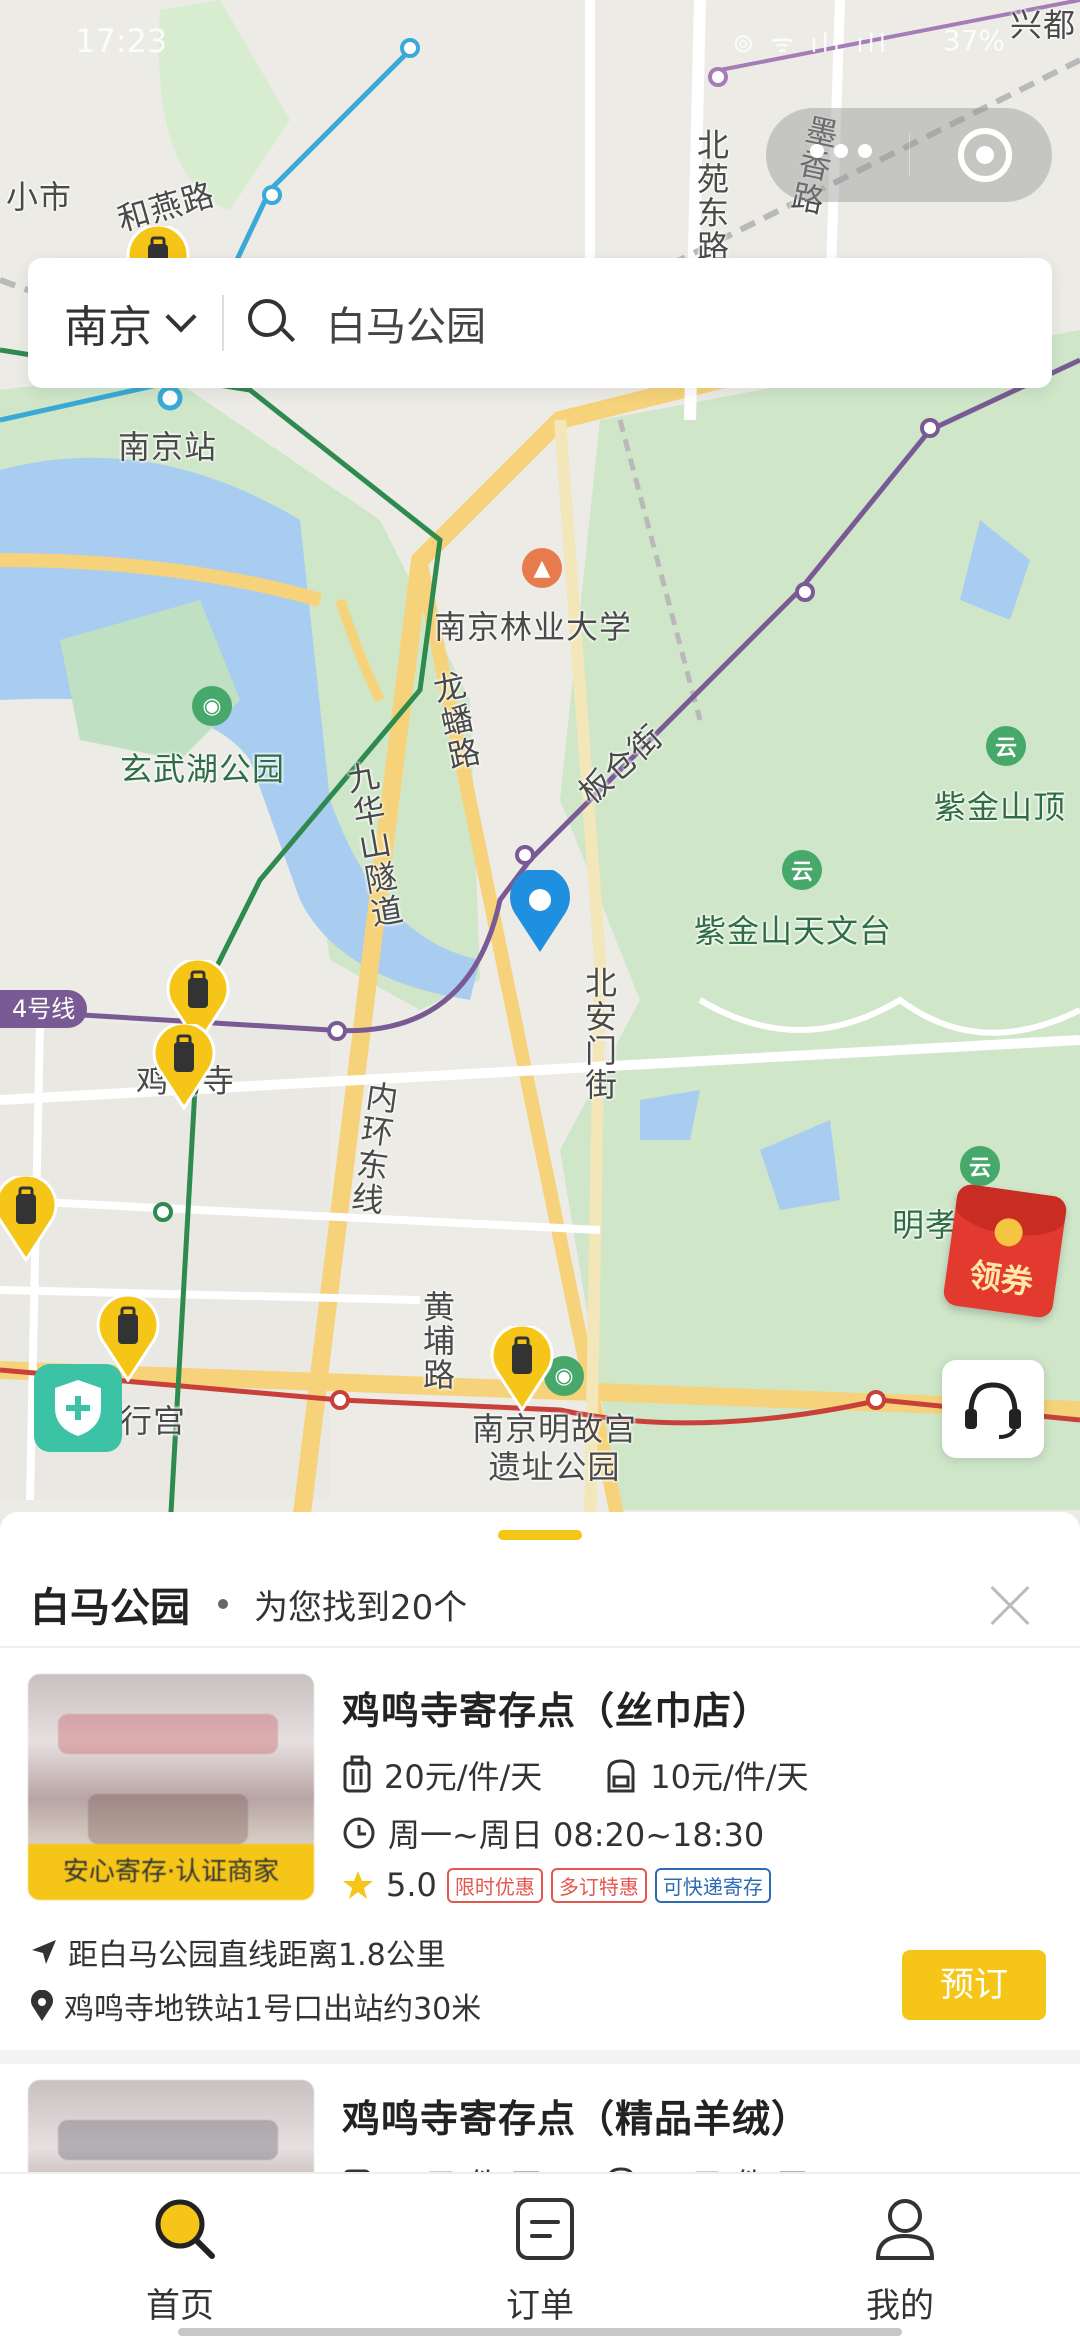 Image resolution: width=1080 pixels, height=2340 pixels. I want to click on rating-value: 5.0, so click(411, 1885).